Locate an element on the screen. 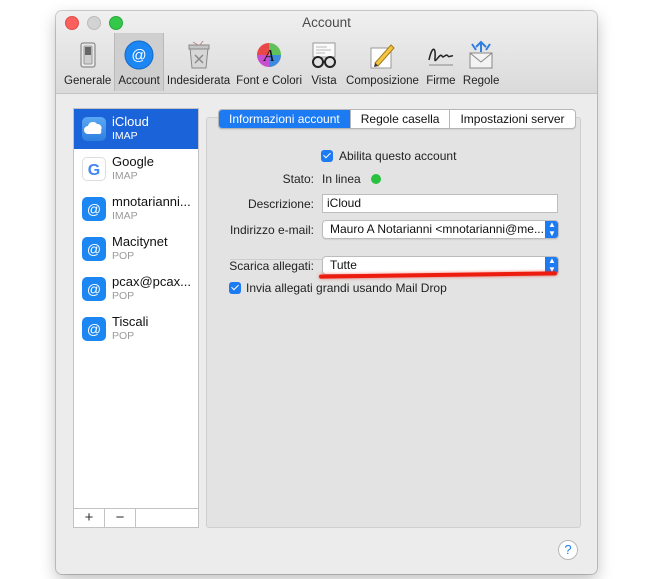 Image resolution: width=654 pixels, height=579 pixels. toolbar-label: Generale is located at coordinates (88, 81).